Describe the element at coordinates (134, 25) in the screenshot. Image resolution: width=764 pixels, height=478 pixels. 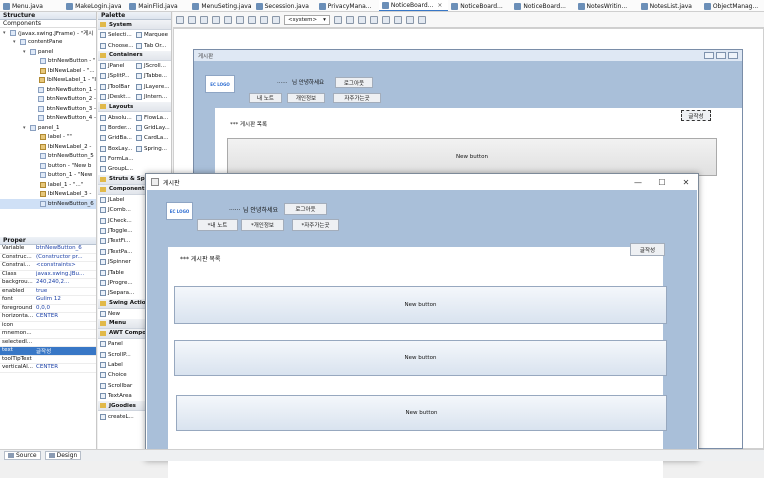
I see `palette-category: System` at that location.